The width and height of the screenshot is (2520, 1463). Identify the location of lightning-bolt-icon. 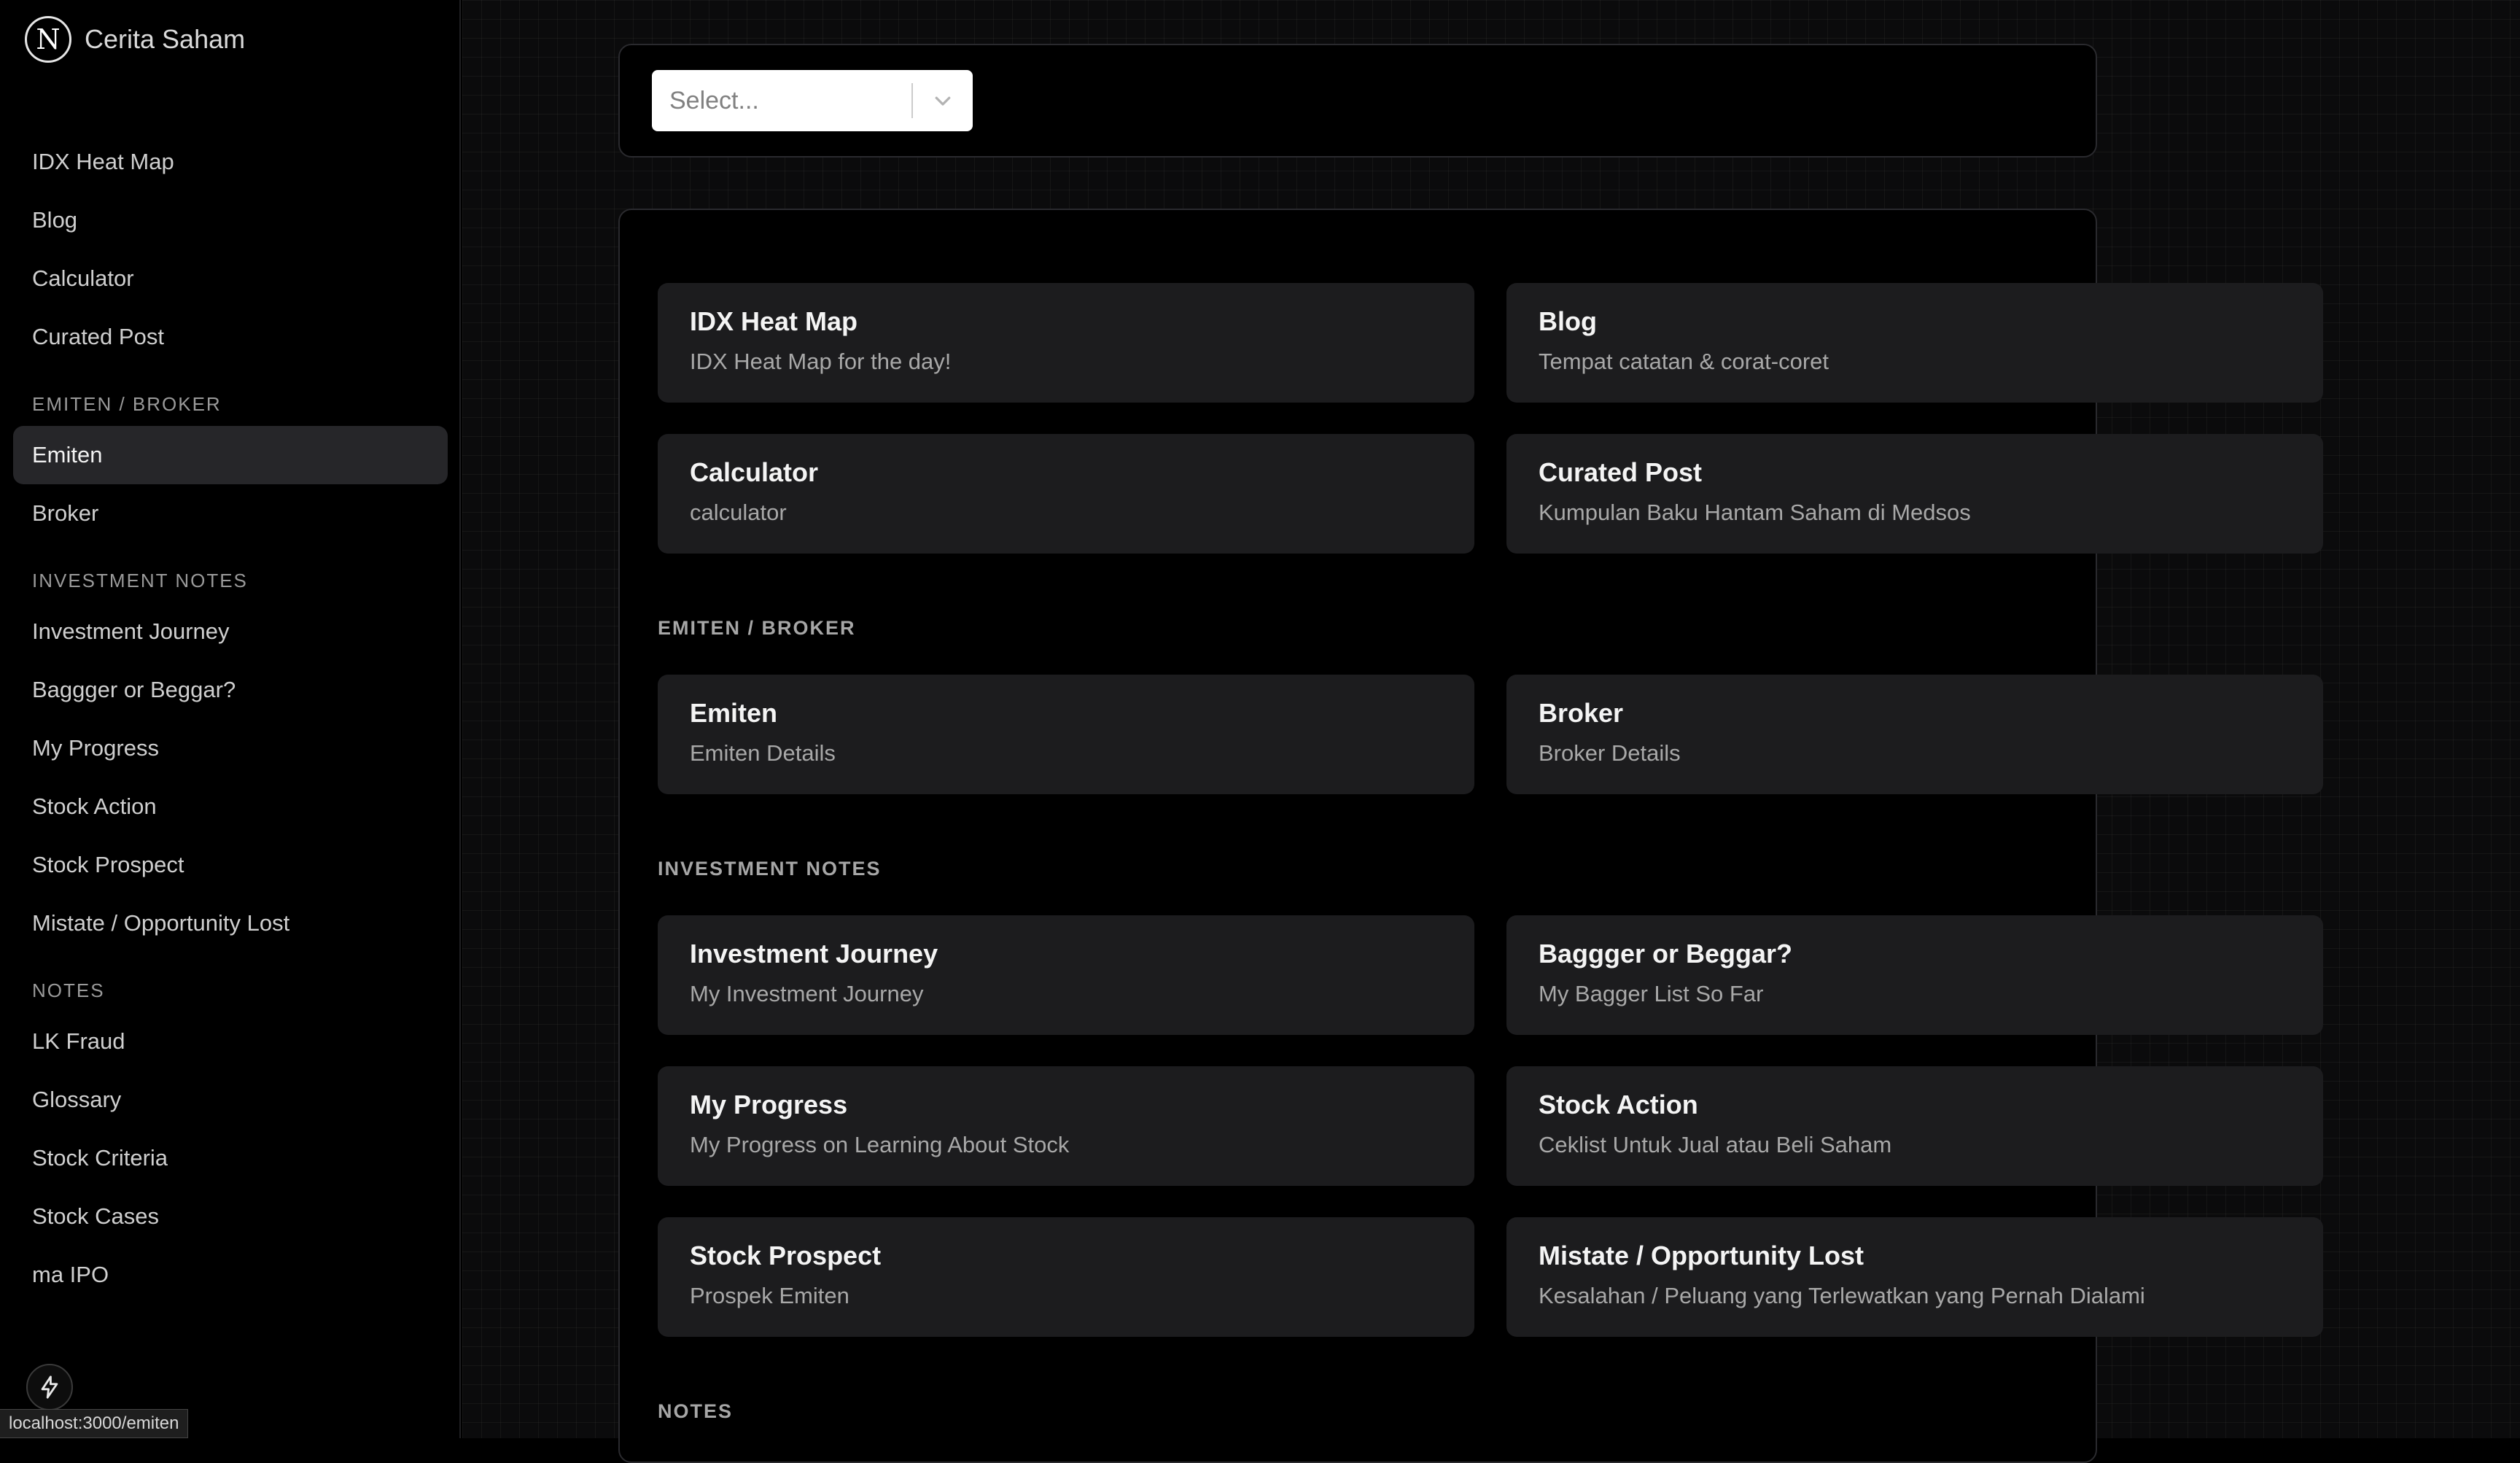
(49, 1387).